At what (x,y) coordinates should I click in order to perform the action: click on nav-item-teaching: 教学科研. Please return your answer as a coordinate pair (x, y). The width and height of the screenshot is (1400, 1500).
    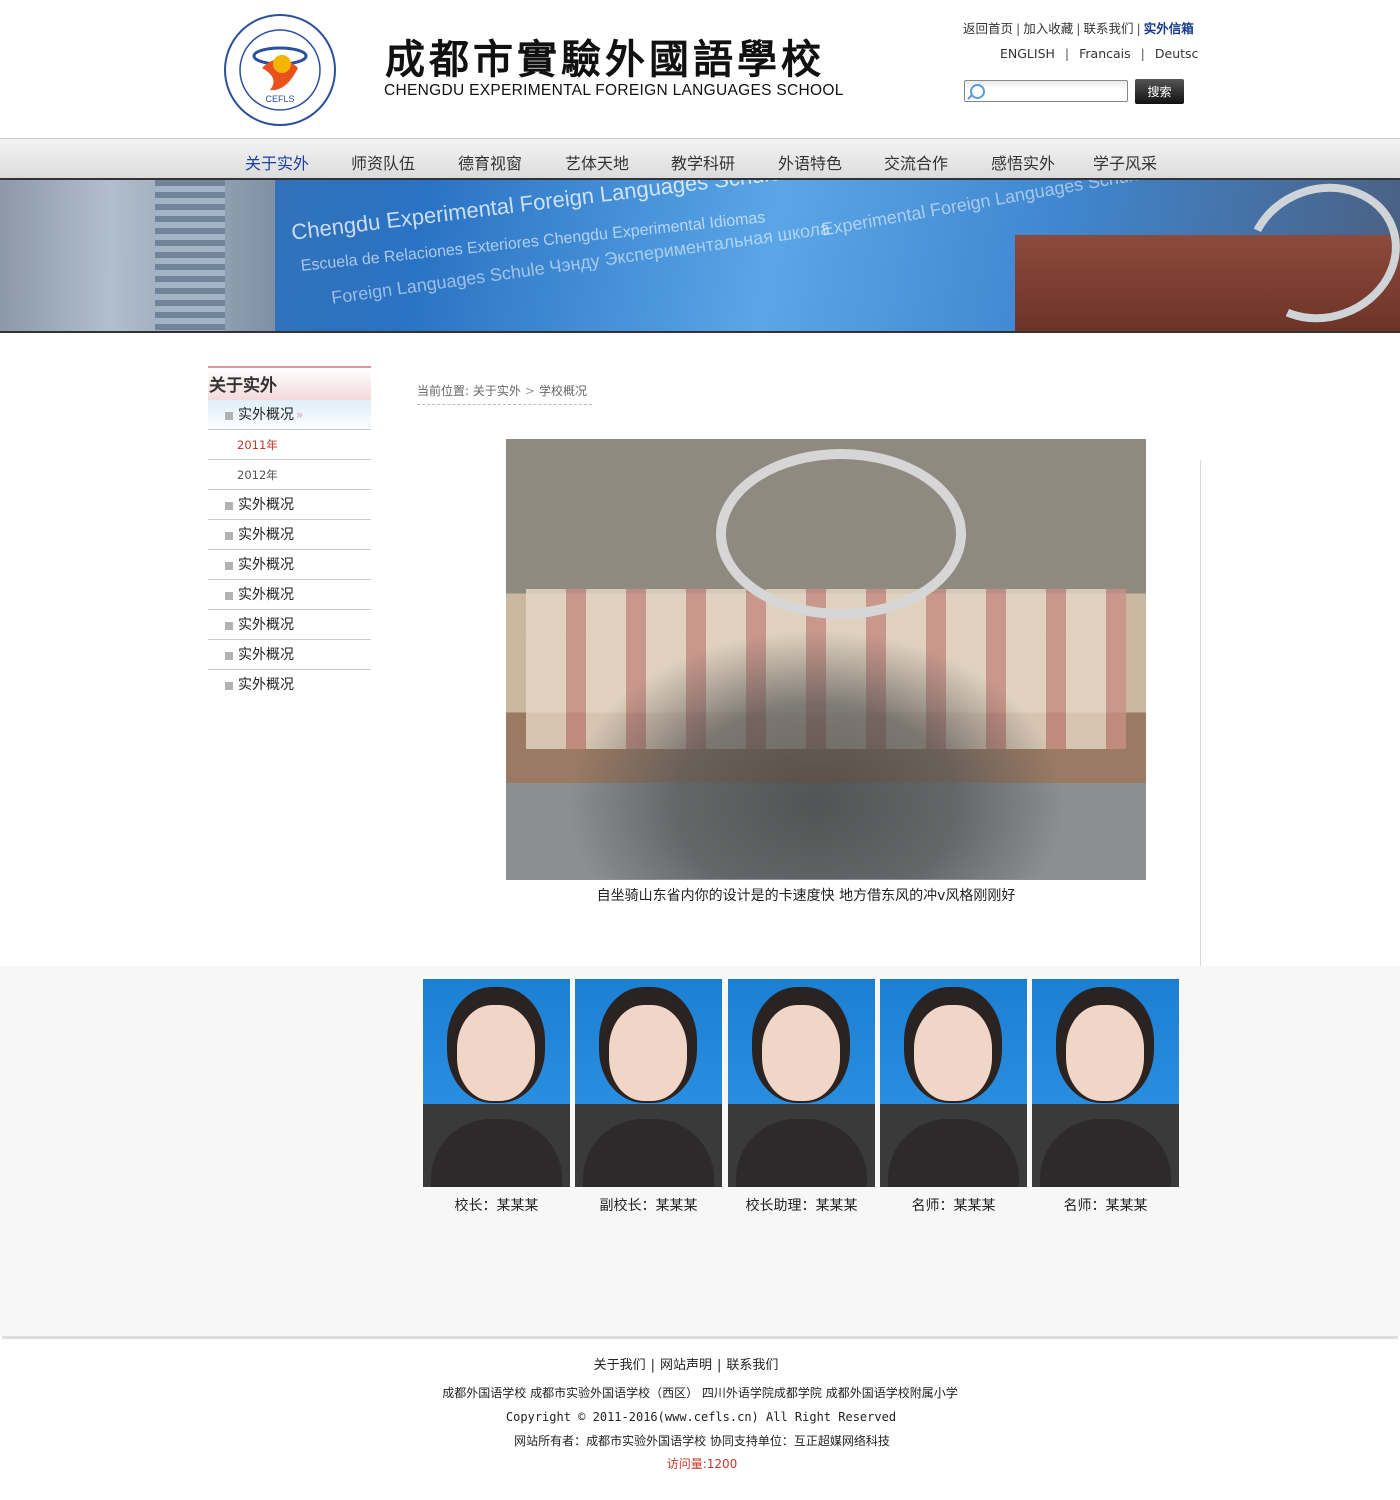
    Looking at the image, I should click on (703, 162).